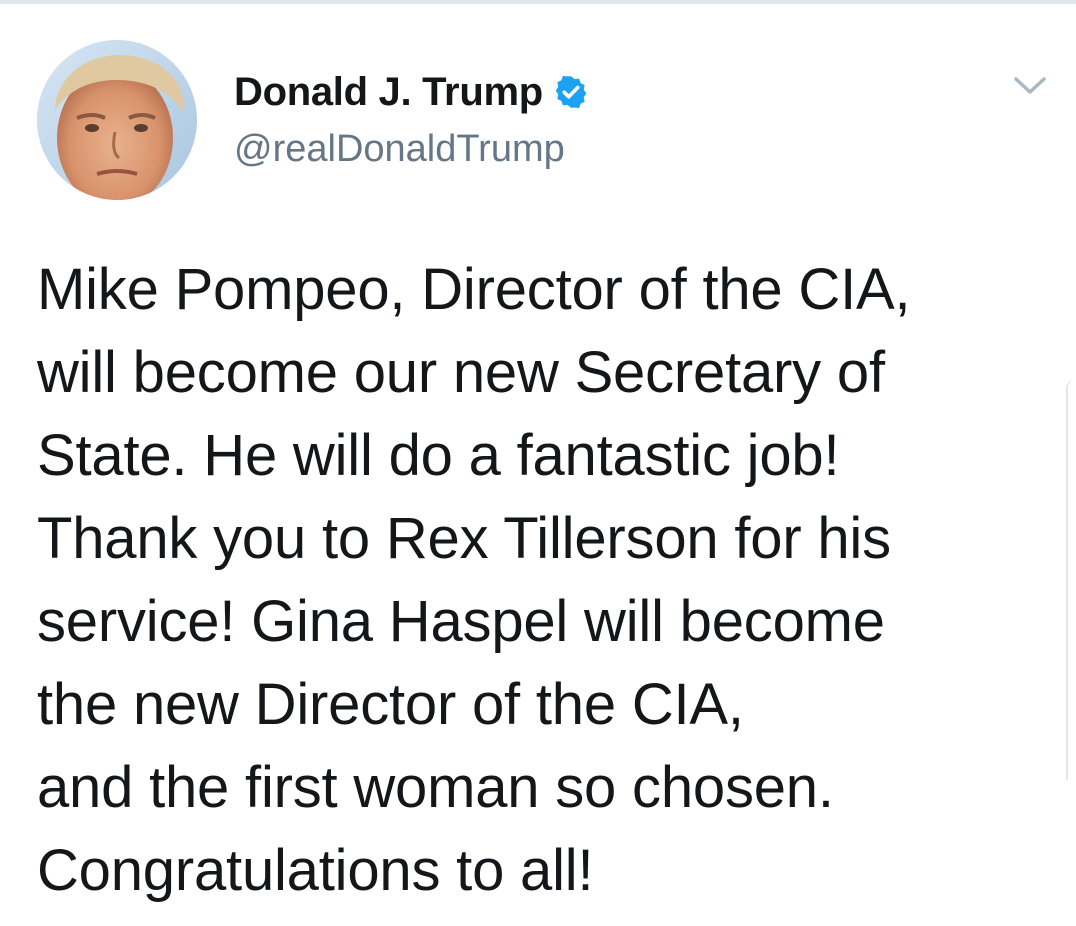 This screenshot has width=1076, height=926. I want to click on handle: @realDonaldTrump, so click(399, 149).